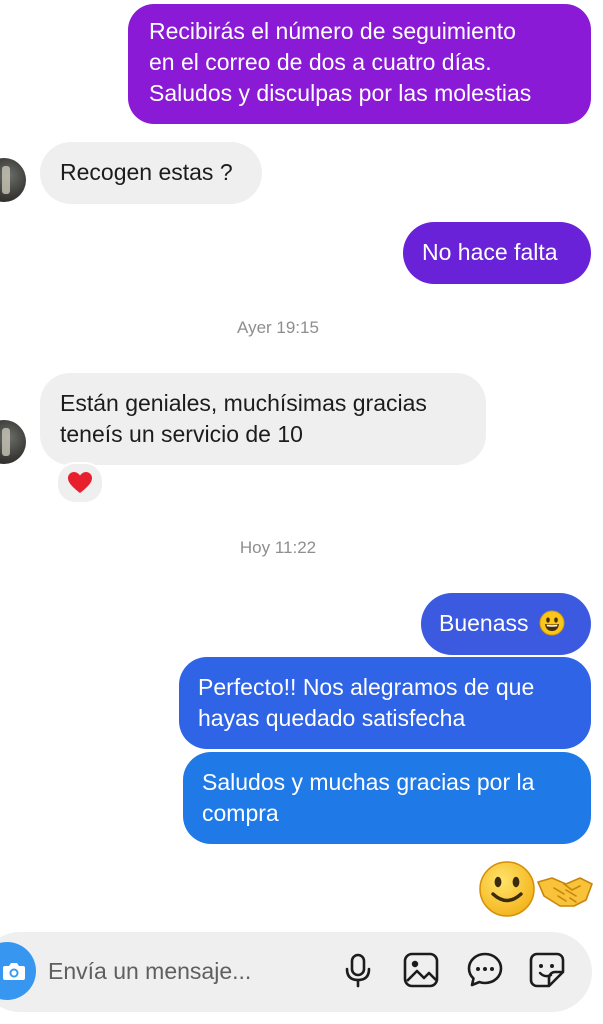 This screenshot has height=1024, width=603. What do you see at coordinates (278, 547) in the screenshot?
I see `timestamp: Hoy 11:22` at bounding box center [278, 547].